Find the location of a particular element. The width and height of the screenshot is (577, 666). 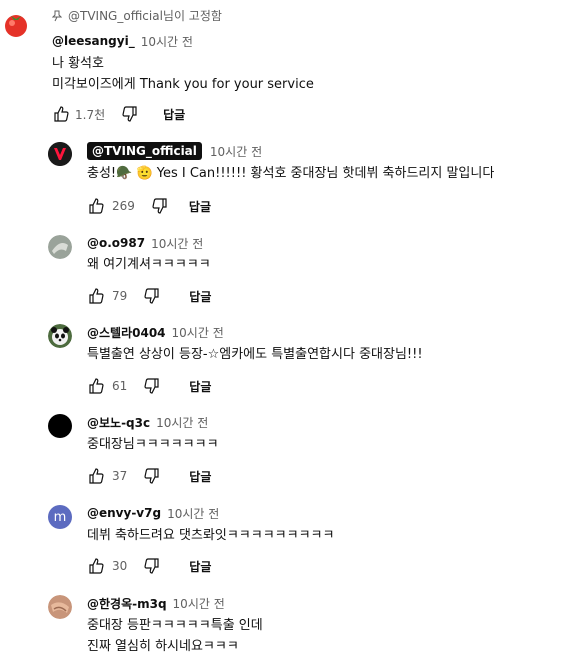

like-count: 1.7천 is located at coordinates (90, 114).